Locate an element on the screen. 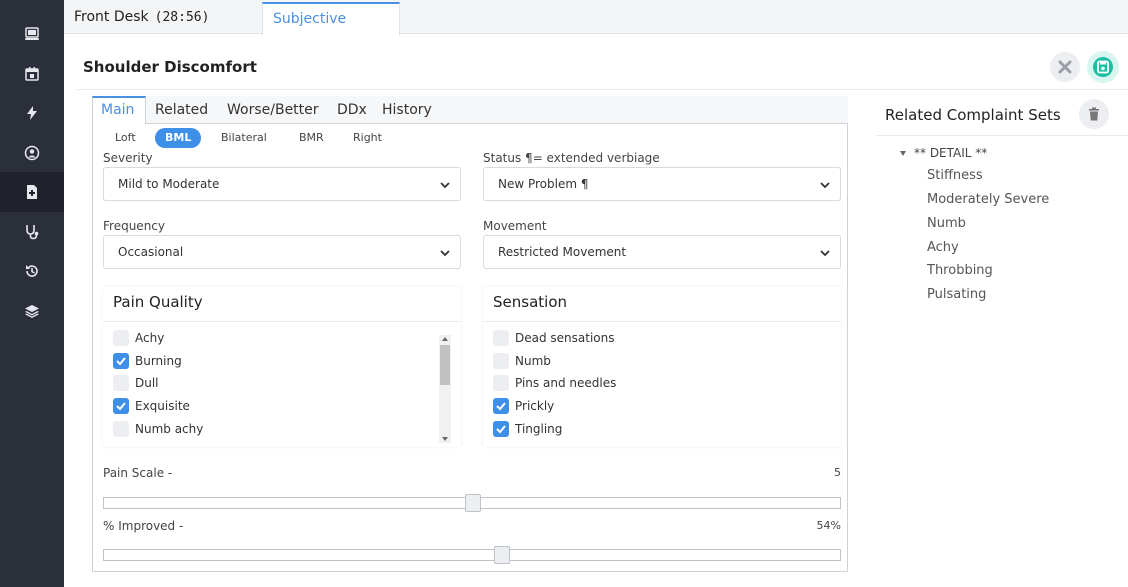 The image size is (1128, 587). stethoscope-icon is located at coordinates (32, 232).